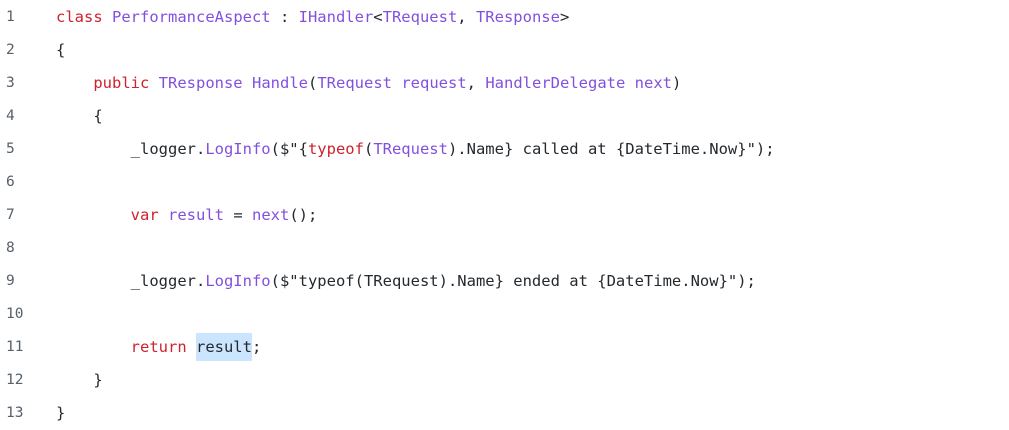  Describe the element at coordinates (564, 17) in the screenshot. I see `code-token: >` at that location.